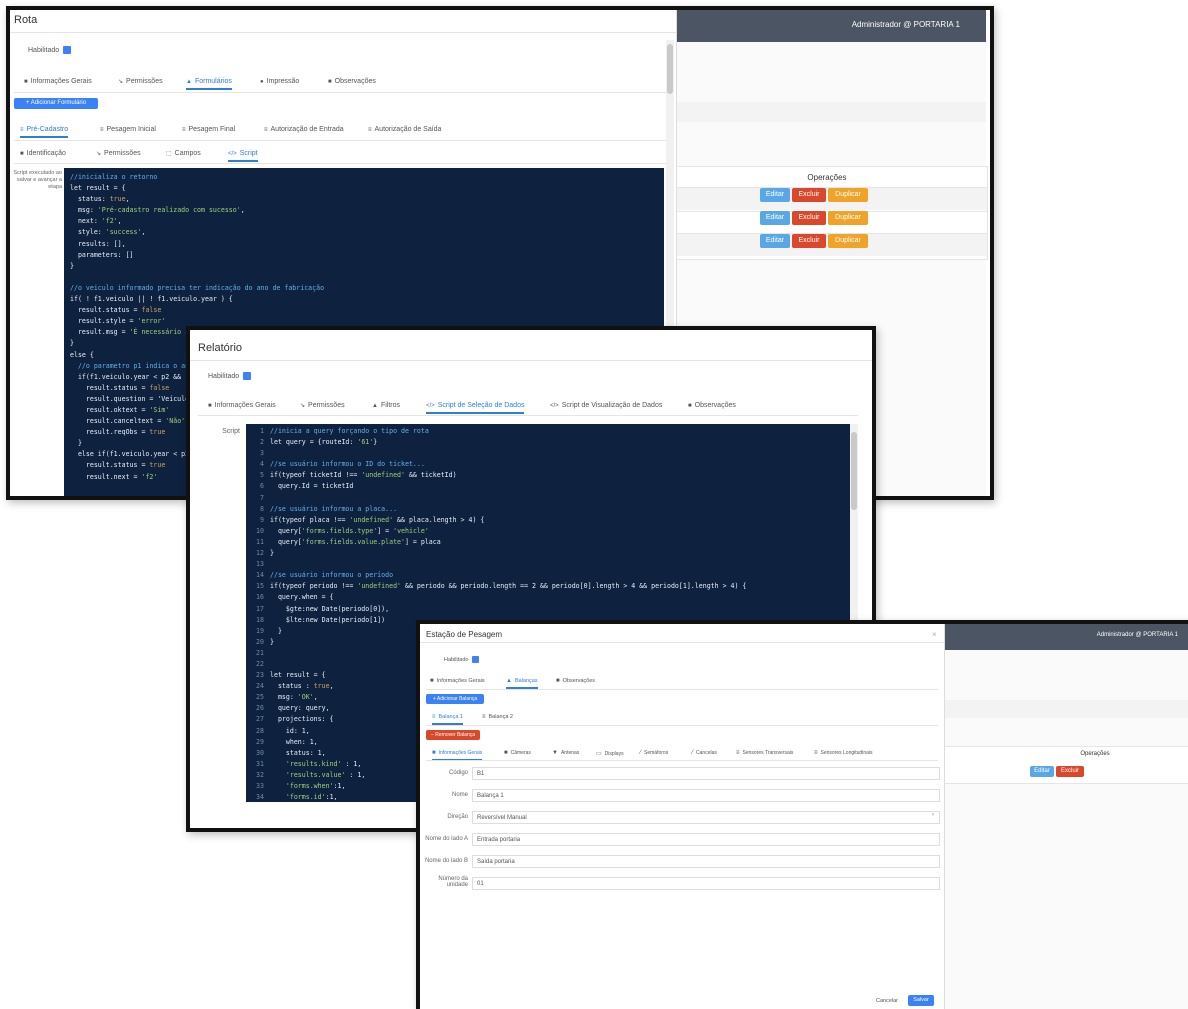  I want to click on tab-script-selecao: </> Script de Seleção de Dados, so click(475, 408).